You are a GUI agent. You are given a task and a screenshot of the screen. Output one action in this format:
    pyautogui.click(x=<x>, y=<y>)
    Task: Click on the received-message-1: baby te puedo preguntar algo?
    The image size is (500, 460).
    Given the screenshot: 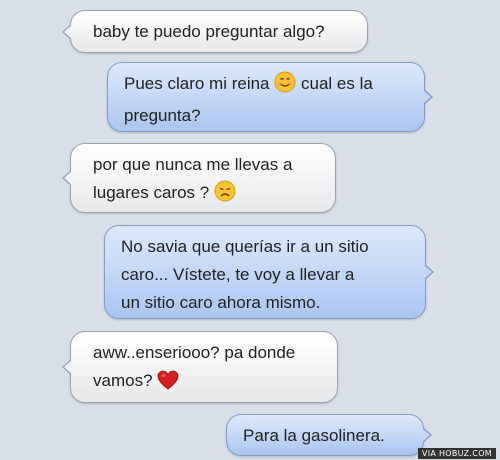 What is the action you would take?
    pyautogui.click(x=215, y=31)
    